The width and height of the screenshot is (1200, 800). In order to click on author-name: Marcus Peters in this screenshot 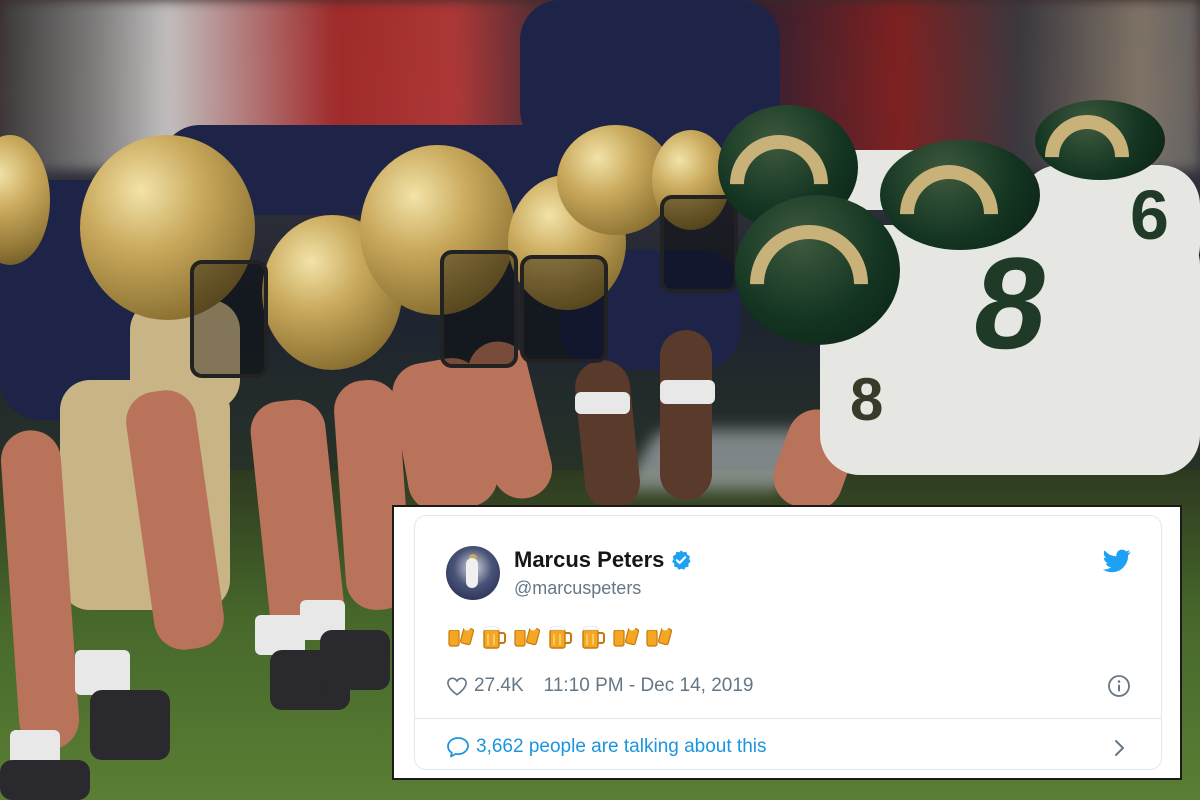, I will do `click(589, 560)`.